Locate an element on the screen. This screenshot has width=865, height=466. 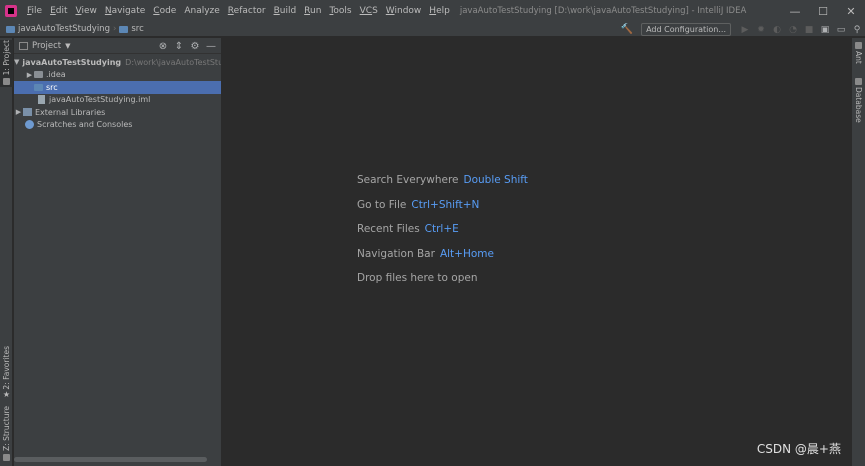
hint-shortcut: Alt+Home is located at coordinates (466, 253).